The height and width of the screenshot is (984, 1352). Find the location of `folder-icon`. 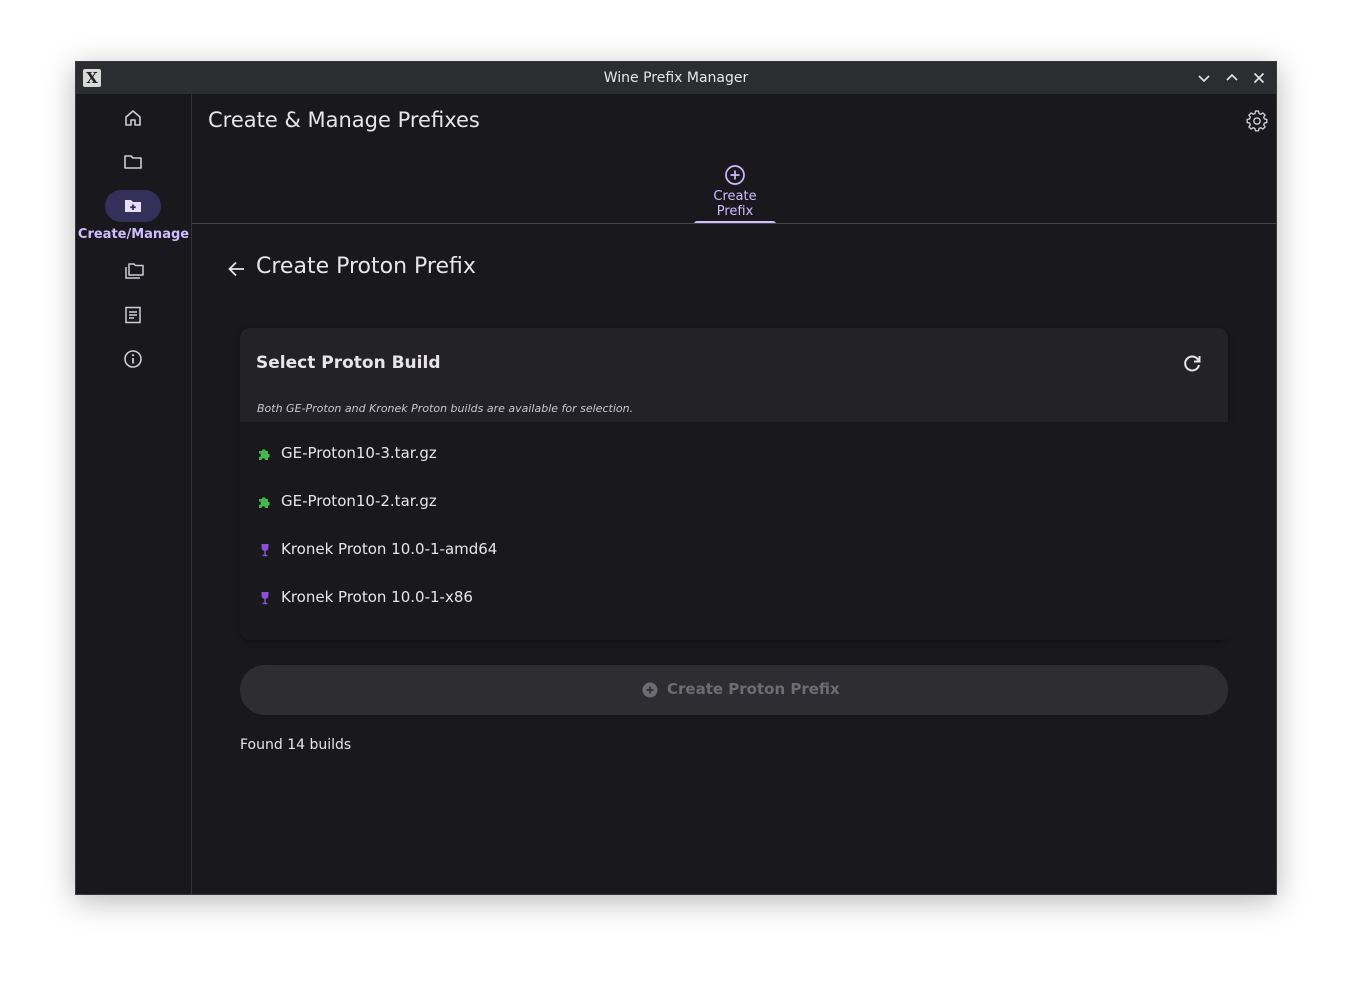

folder-icon is located at coordinates (133, 162).